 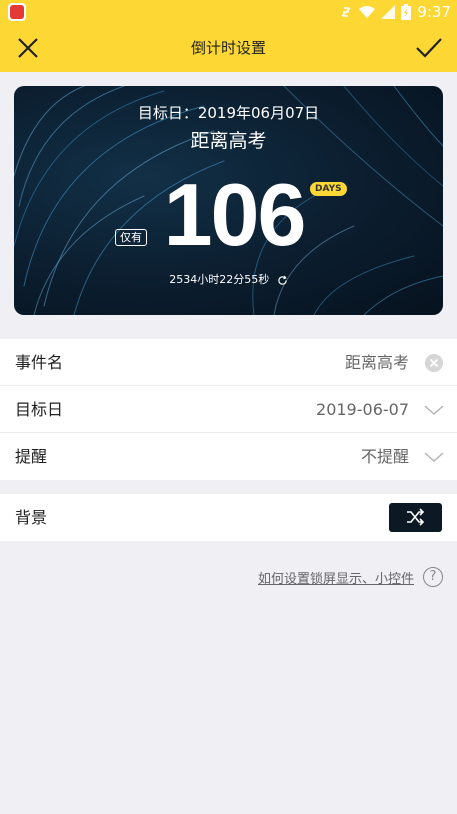 I want to click on background-settings-group: 背景, so click(x=228, y=517).